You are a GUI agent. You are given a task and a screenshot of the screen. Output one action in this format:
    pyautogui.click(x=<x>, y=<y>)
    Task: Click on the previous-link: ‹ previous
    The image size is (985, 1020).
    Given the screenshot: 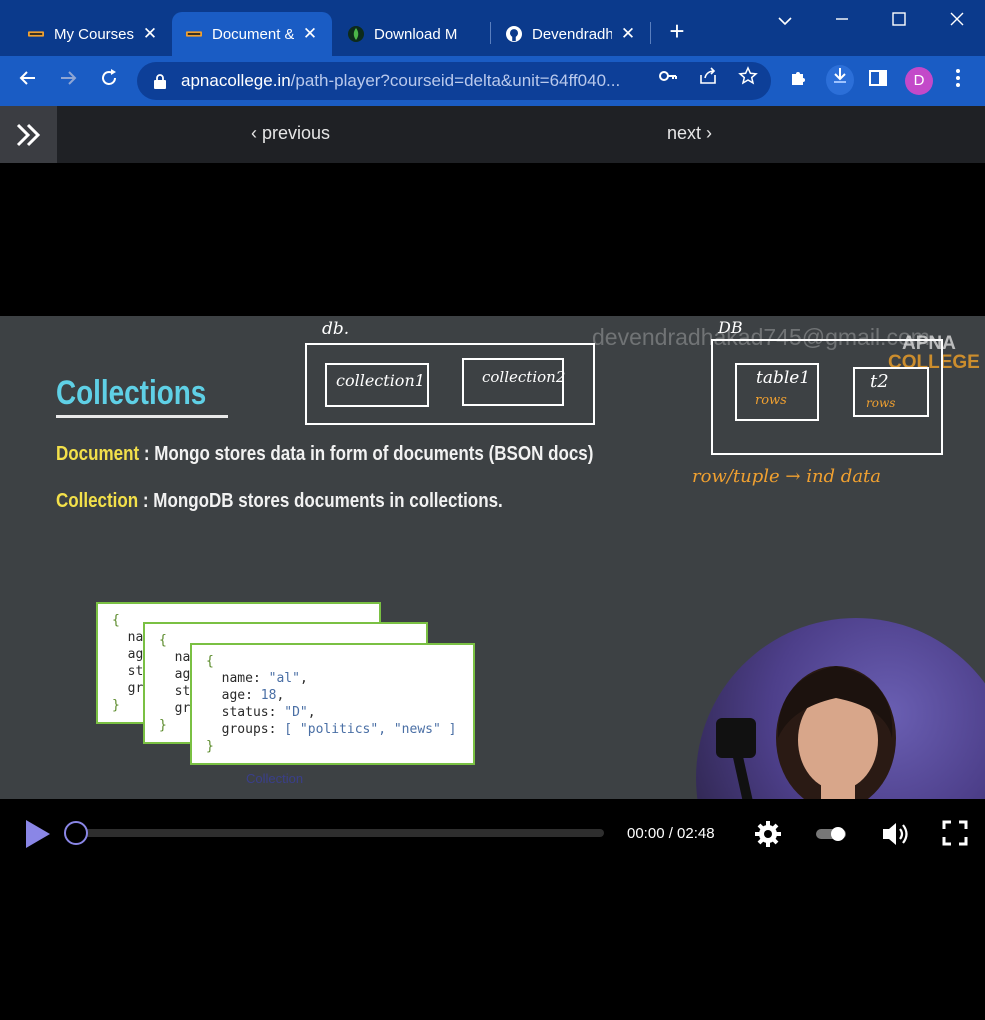 What is the action you would take?
    pyautogui.click(x=290, y=133)
    